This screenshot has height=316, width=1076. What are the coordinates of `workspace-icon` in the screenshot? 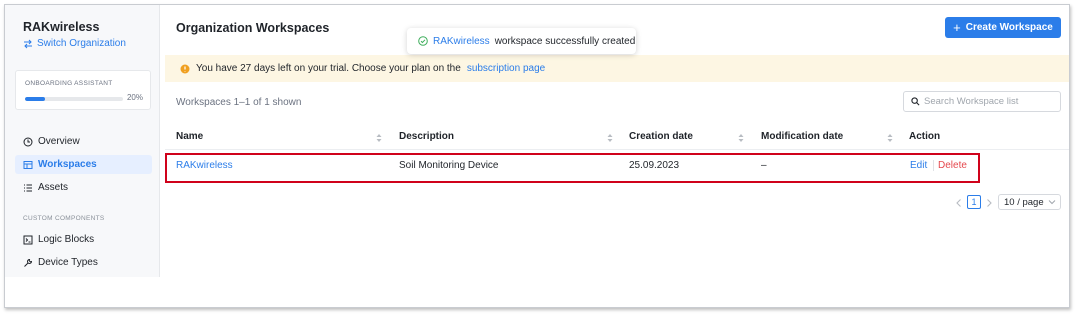 It's located at (28, 164).